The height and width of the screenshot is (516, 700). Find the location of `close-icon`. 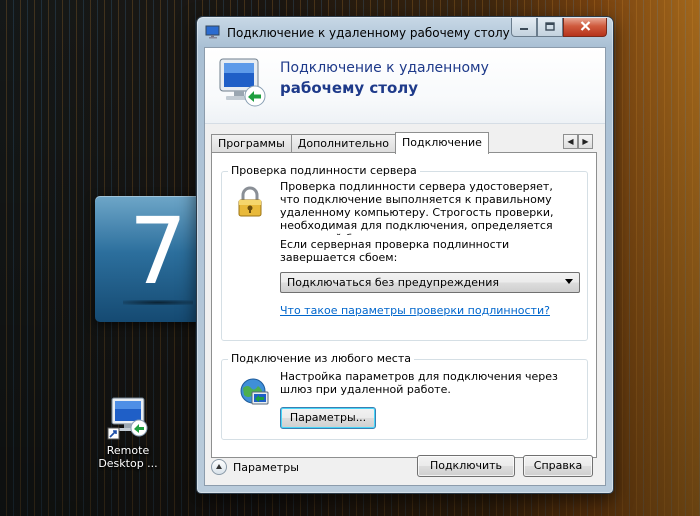

close-icon is located at coordinates (585, 27).